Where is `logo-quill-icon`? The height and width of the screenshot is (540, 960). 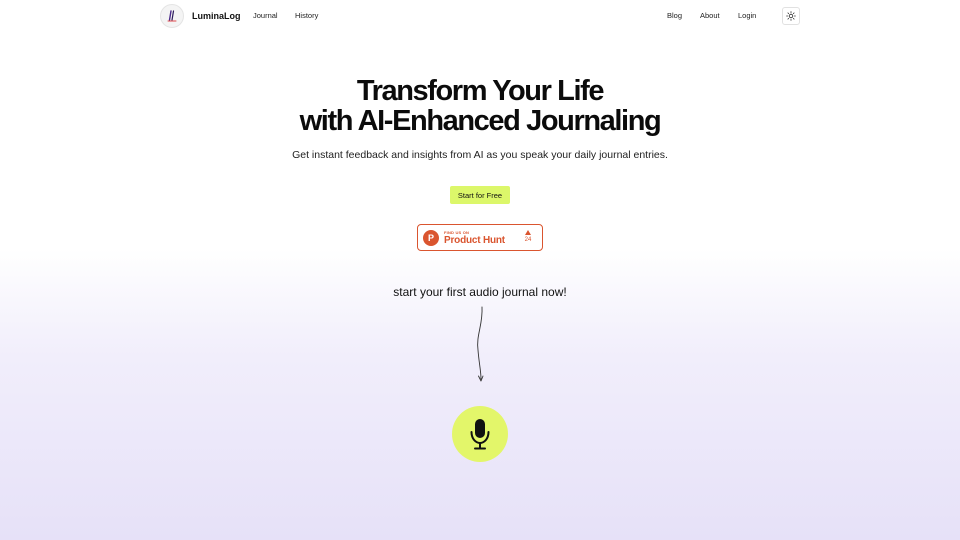
logo-quill-icon is located at coordinates (172, 16).